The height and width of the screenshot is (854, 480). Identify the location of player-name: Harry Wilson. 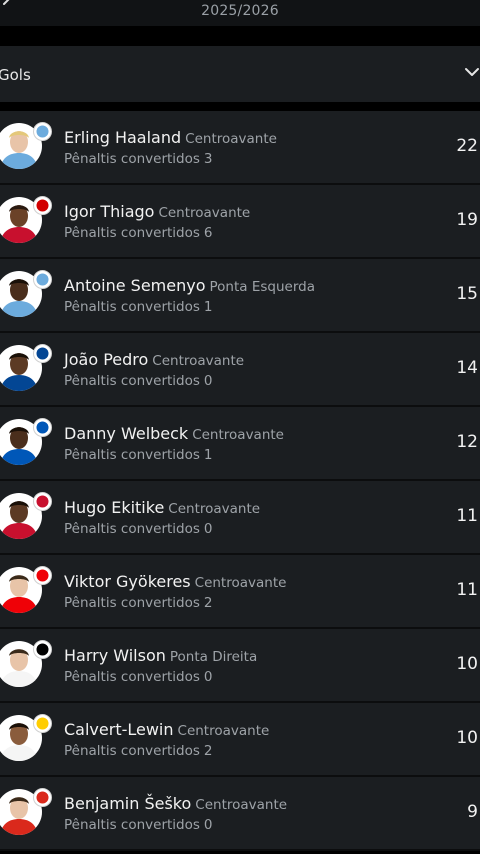
(115, 655).